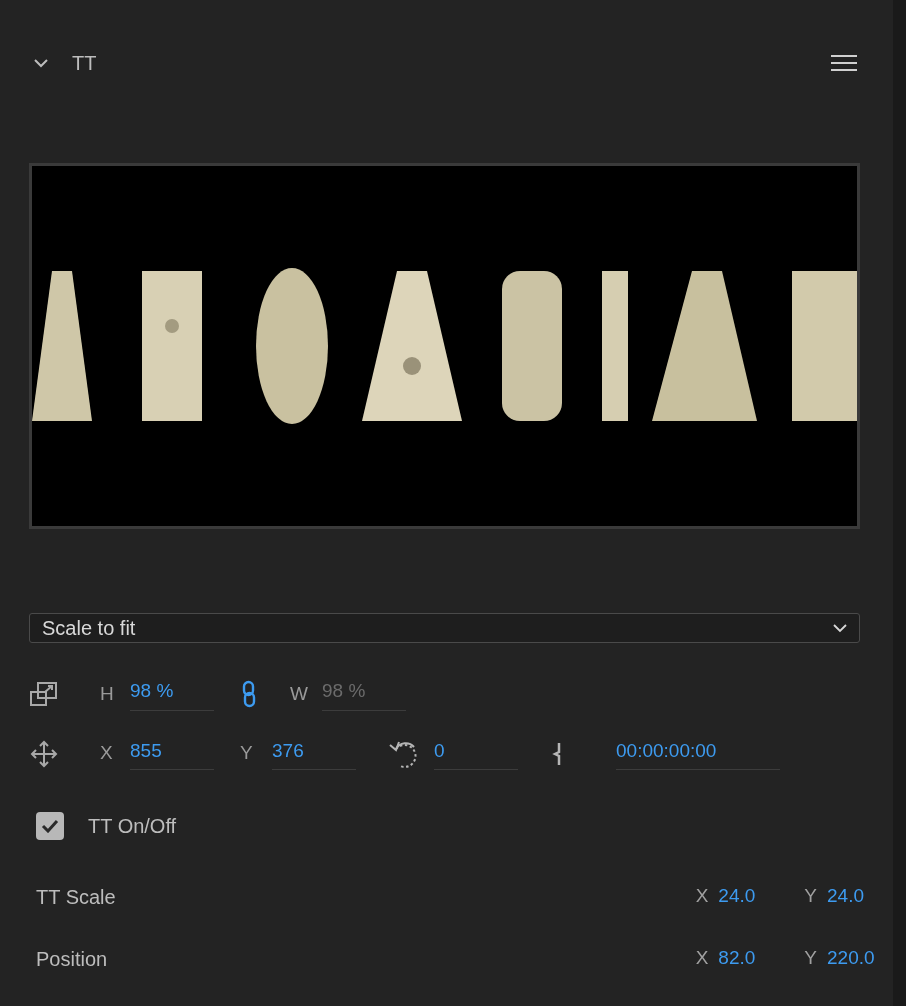  I want to click on link-icon, so click(249, 693).